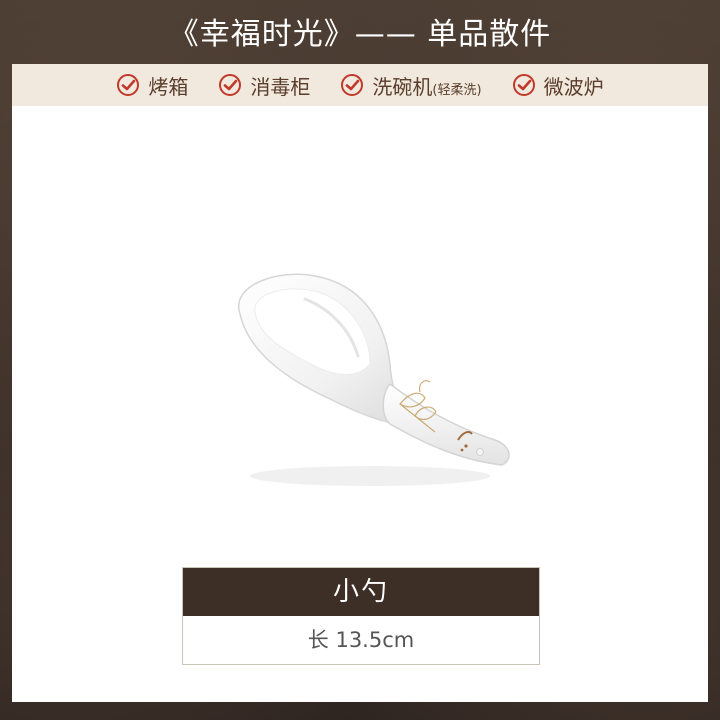  I want to click on product-caption: 小勺 长 13.5cm, so click(361, 616).